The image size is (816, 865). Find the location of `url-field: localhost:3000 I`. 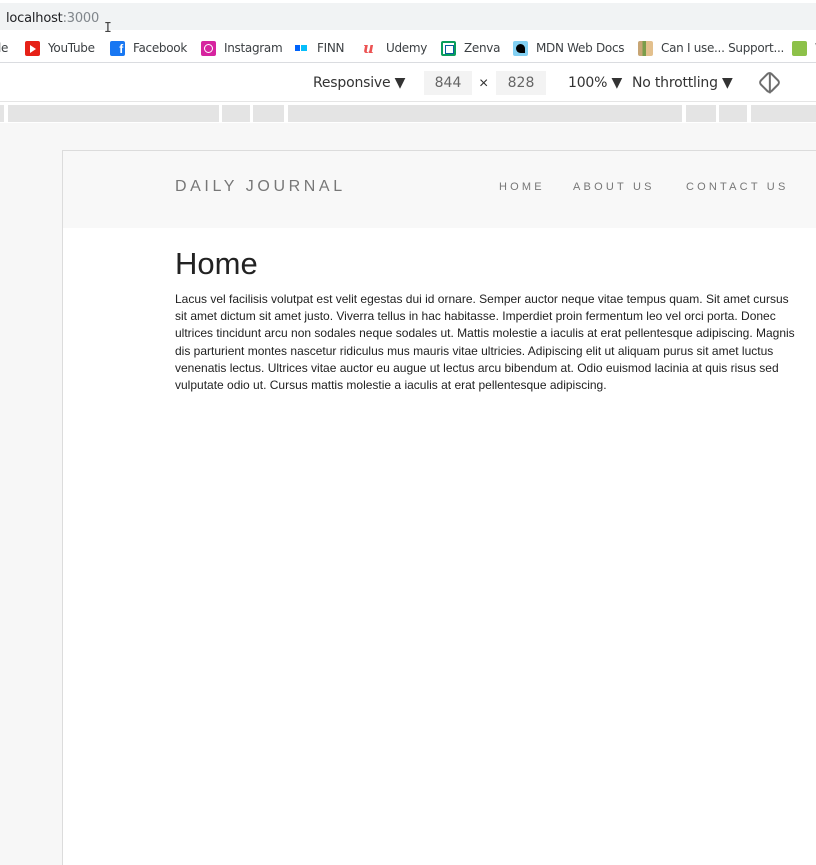

url-field: localhost:3000 I is located at coordinates (408, 19).